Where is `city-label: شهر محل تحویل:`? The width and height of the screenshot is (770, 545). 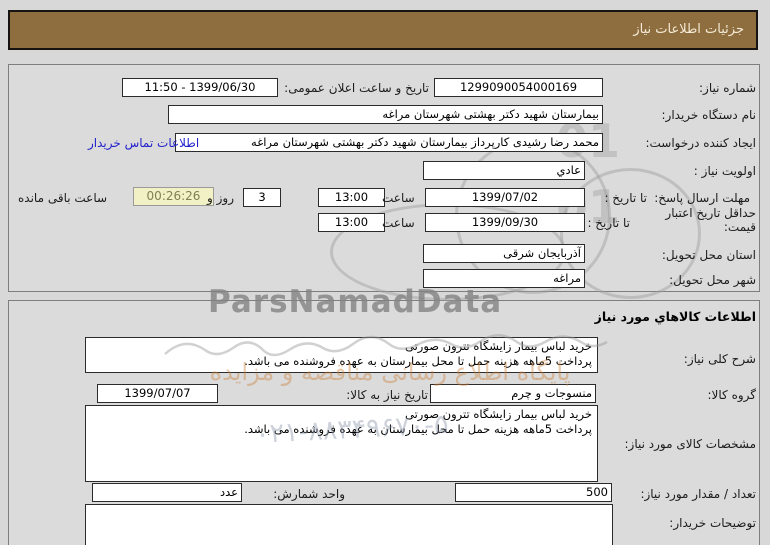
city-label: شهر محل تحویل: is located at coordinates (712, 280).